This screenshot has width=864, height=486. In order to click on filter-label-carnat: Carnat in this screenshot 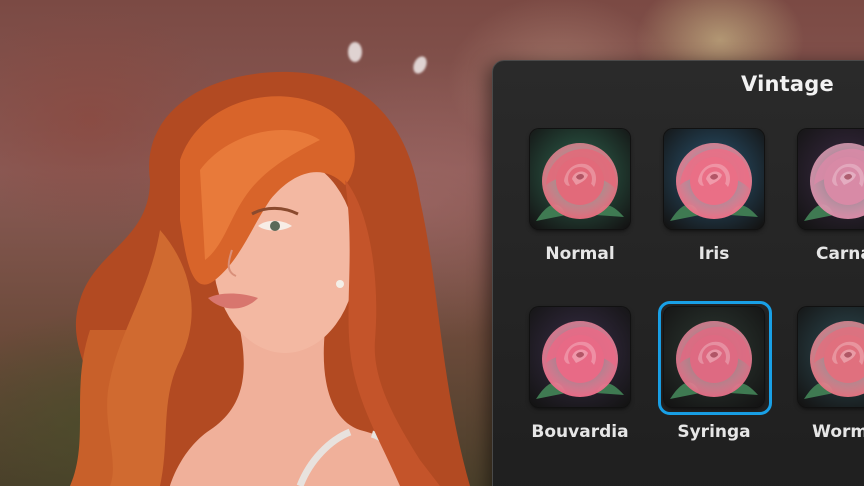, I will do `click(821, 254)`.